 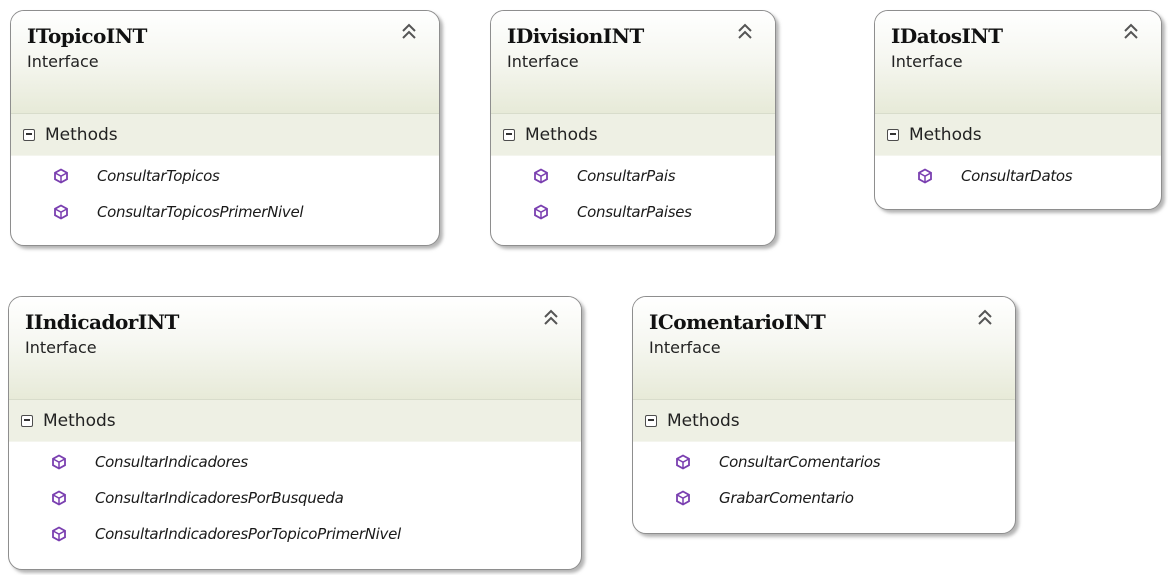 I want to click on method-name: ConsultarPaises, so click(x=634, y=212).